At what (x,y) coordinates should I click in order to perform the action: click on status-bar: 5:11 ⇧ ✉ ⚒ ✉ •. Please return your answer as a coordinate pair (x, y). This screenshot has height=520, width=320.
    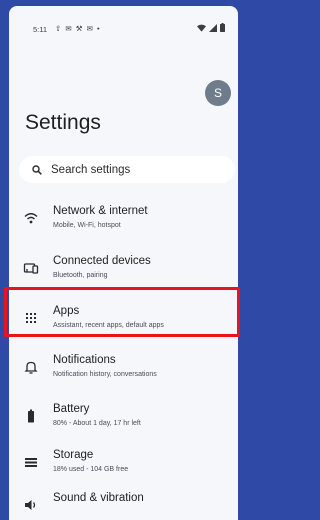
    Looking at the image, I should click on (123, 24).